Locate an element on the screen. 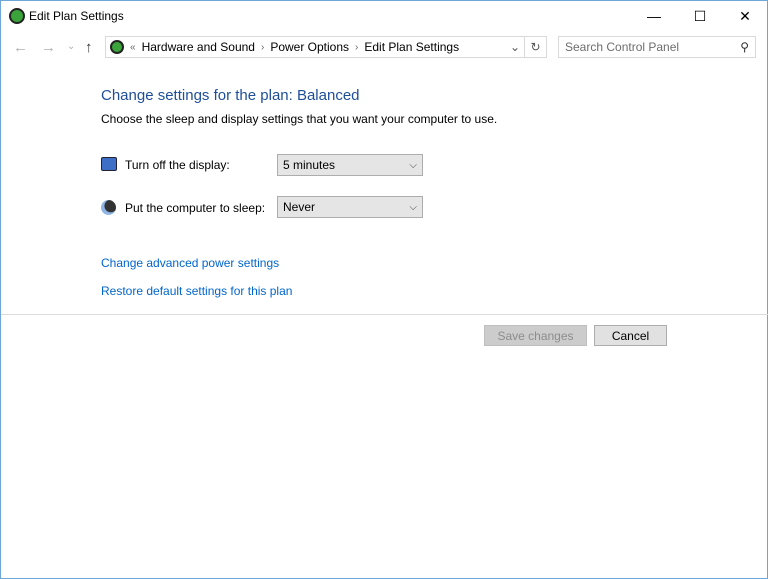 This screenshot has height=579, width=768. sleep-icon is located at coordinates (108, 207).